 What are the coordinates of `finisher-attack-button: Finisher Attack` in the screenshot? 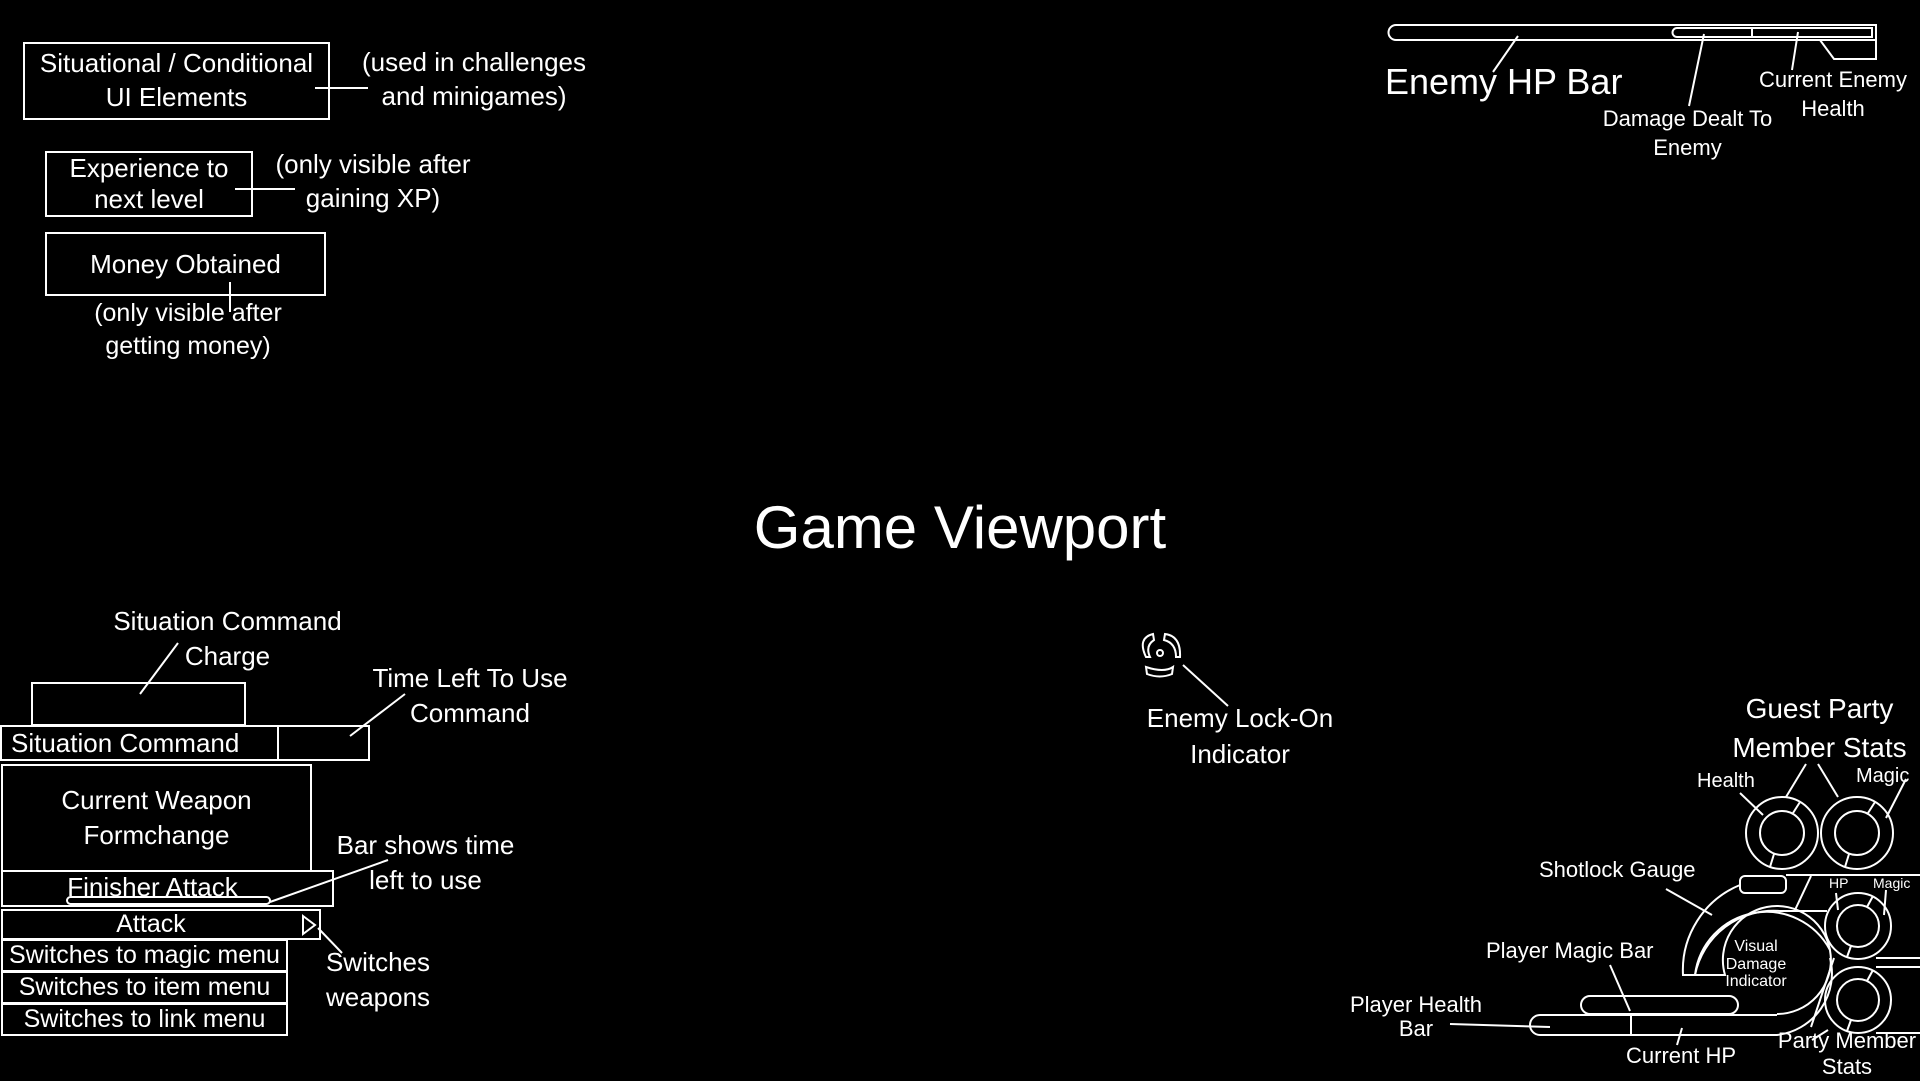 It's located at (167, 888).